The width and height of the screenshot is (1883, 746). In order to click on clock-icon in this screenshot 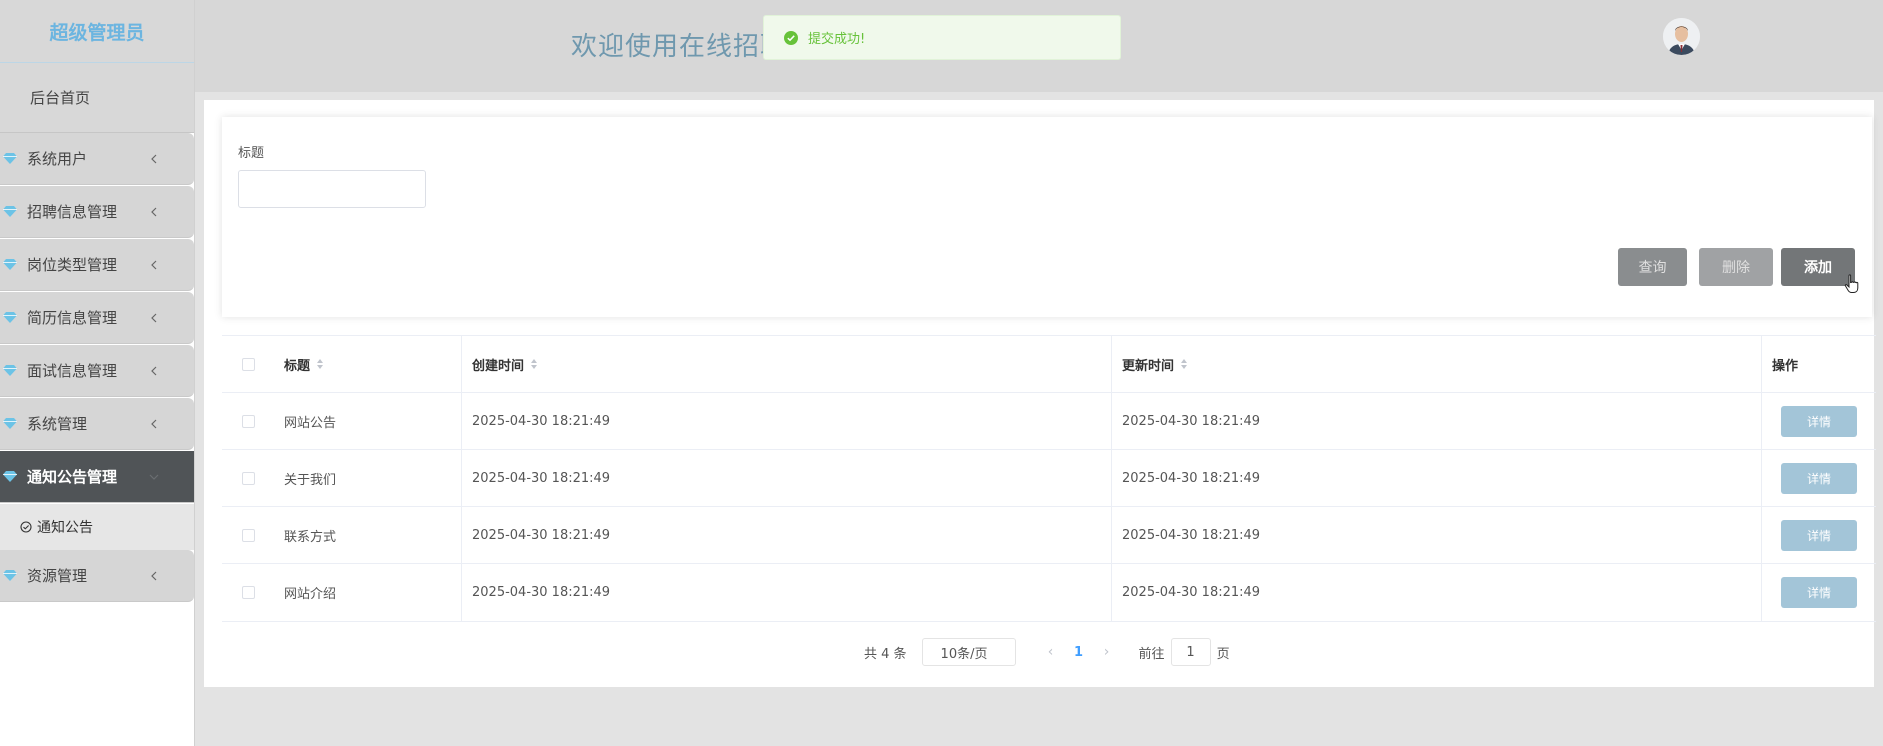, I will do `click(26, 527)`.